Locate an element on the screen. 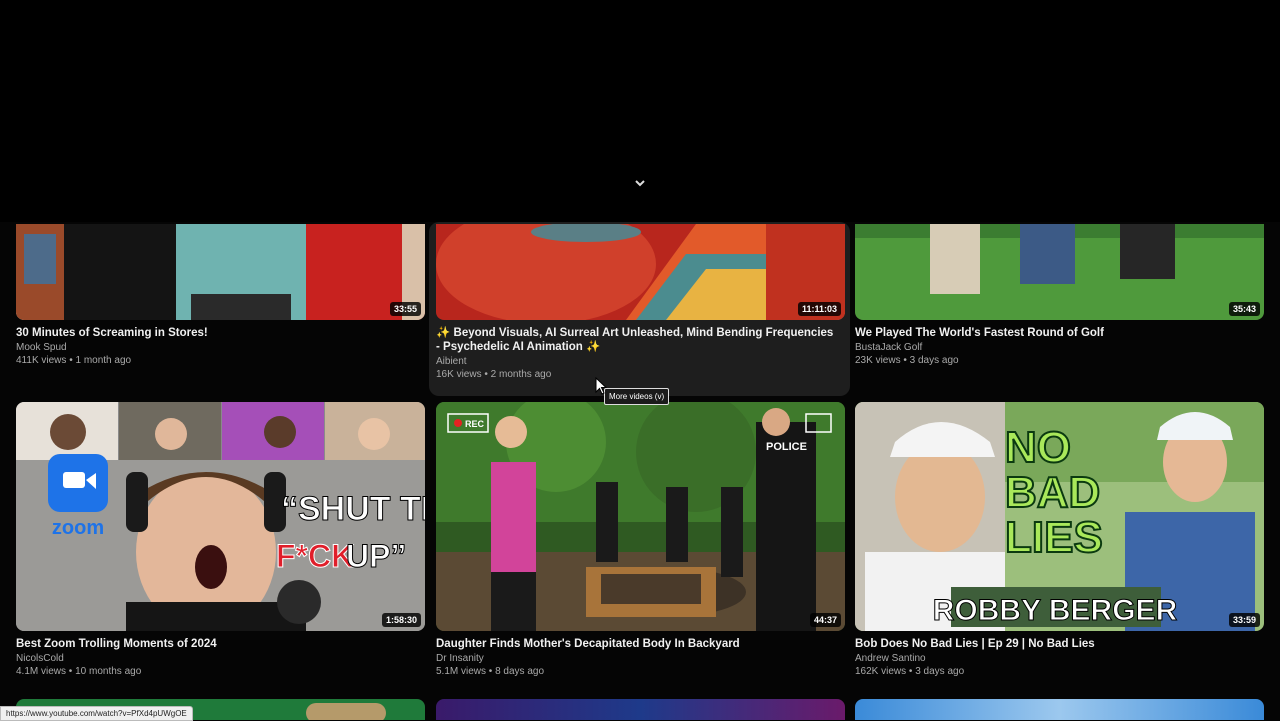 Image resolution: width=1280 pixels, height=721 pixels. view-count: 16K views is located at coordinates (459, 374).